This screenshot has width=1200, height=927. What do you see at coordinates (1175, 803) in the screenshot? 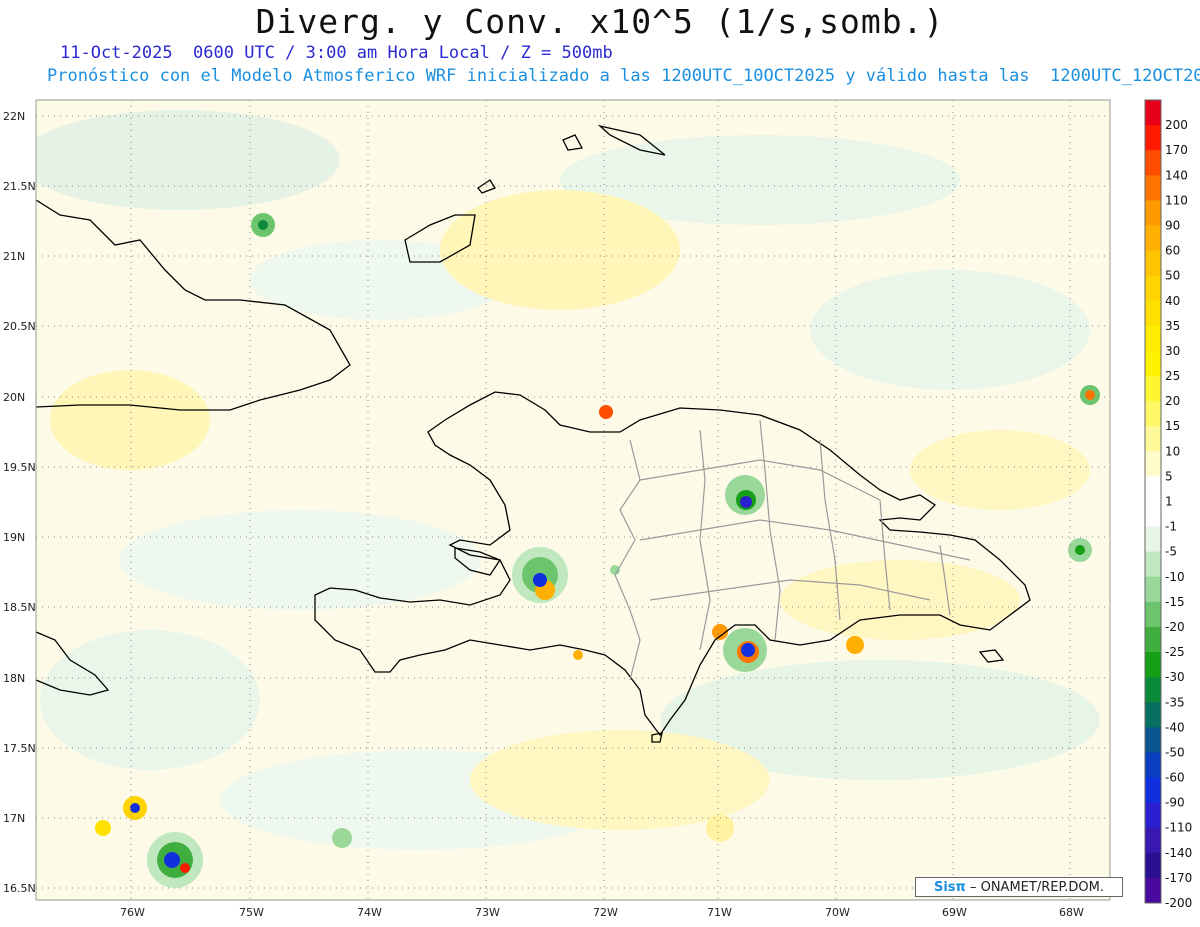
I see `colorbar-label: -90` at bounding box center [1175, 803].